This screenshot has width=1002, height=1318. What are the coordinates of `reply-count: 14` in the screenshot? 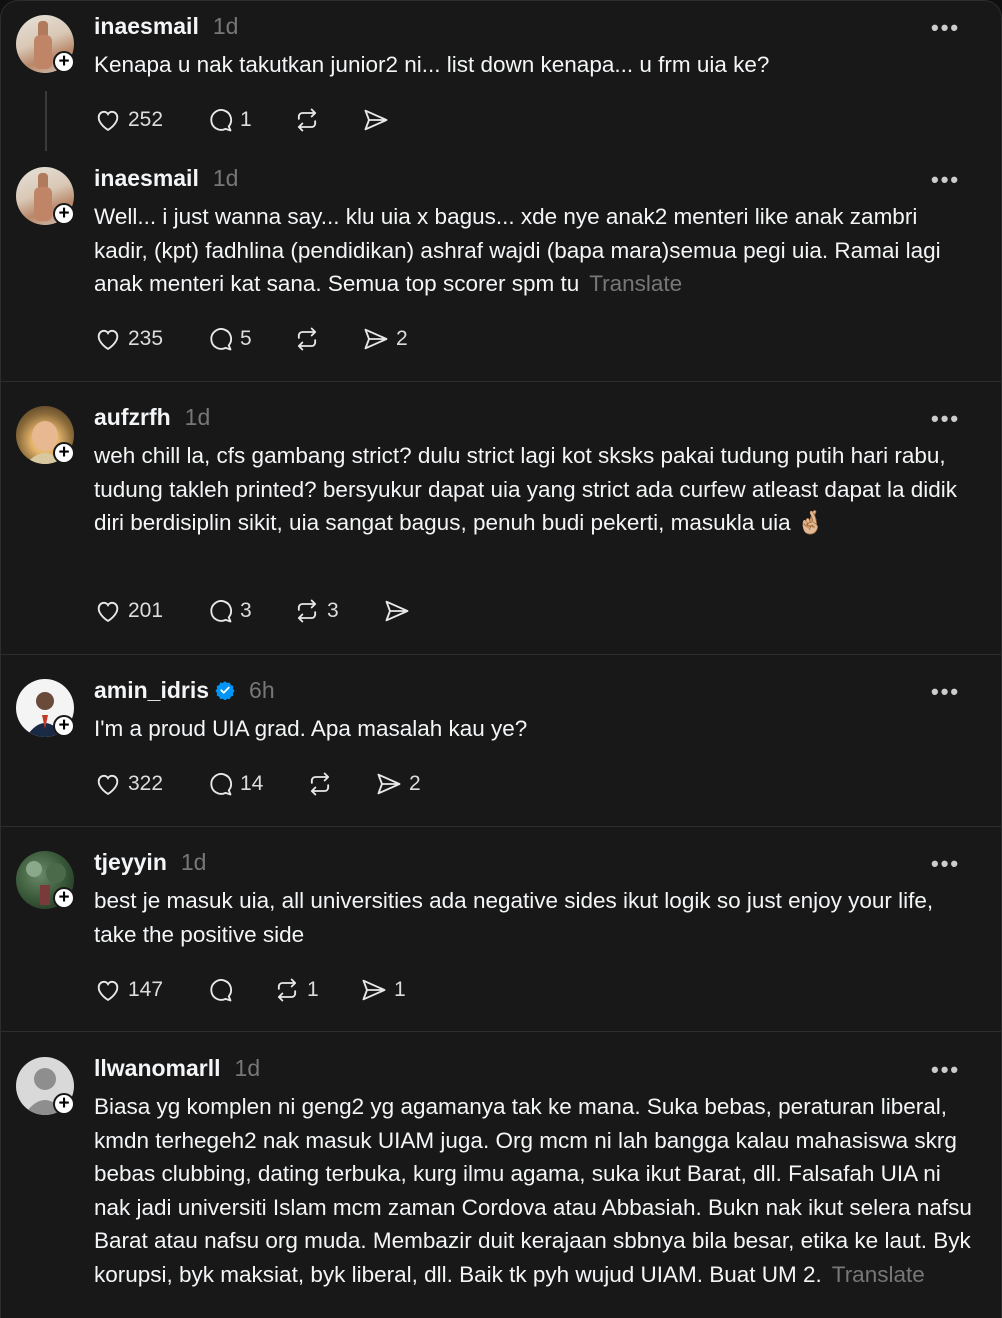 It's located at (252, 783).